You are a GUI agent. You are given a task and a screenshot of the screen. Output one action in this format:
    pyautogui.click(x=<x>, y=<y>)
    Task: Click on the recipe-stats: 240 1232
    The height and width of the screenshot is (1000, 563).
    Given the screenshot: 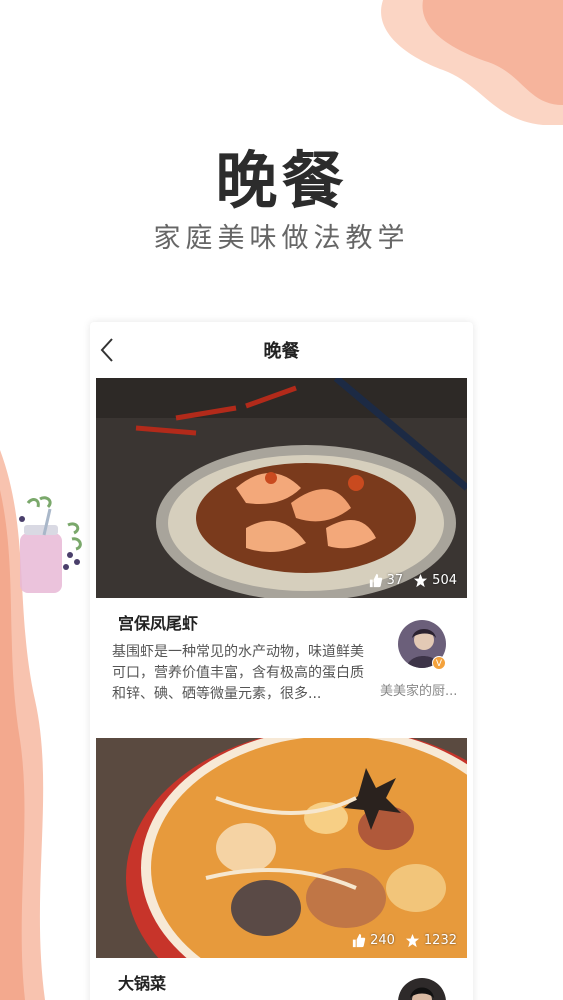 What is the action you would take?
    pyautogui.click(x=404, y=940)
    